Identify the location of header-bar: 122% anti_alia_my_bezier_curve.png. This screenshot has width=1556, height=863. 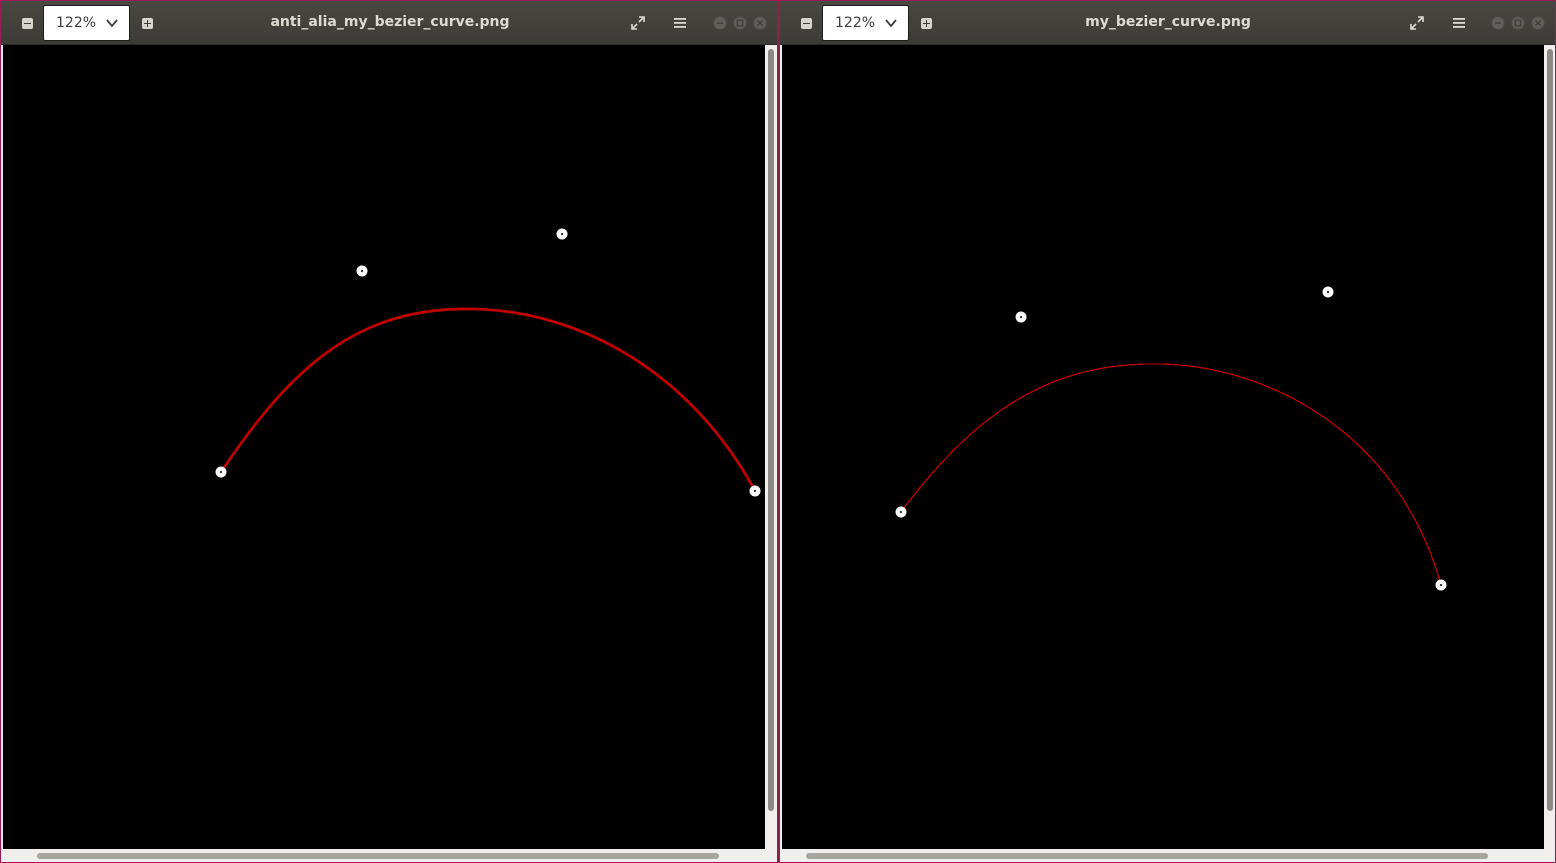
(389, 23).